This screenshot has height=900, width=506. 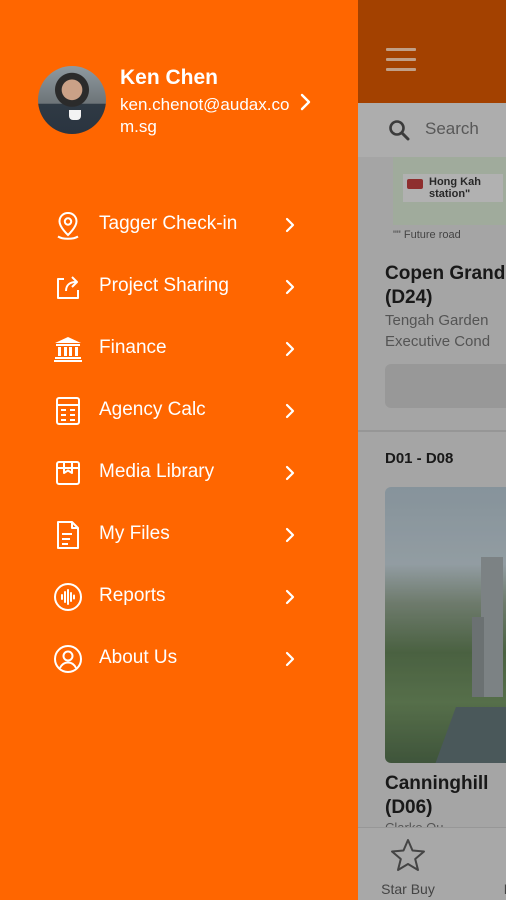 What do you see at coordinates (205, 115) in the screenshot?
I see `profile-email: ken.chenot@audax.com.sg` at bounding box center [205, 115].